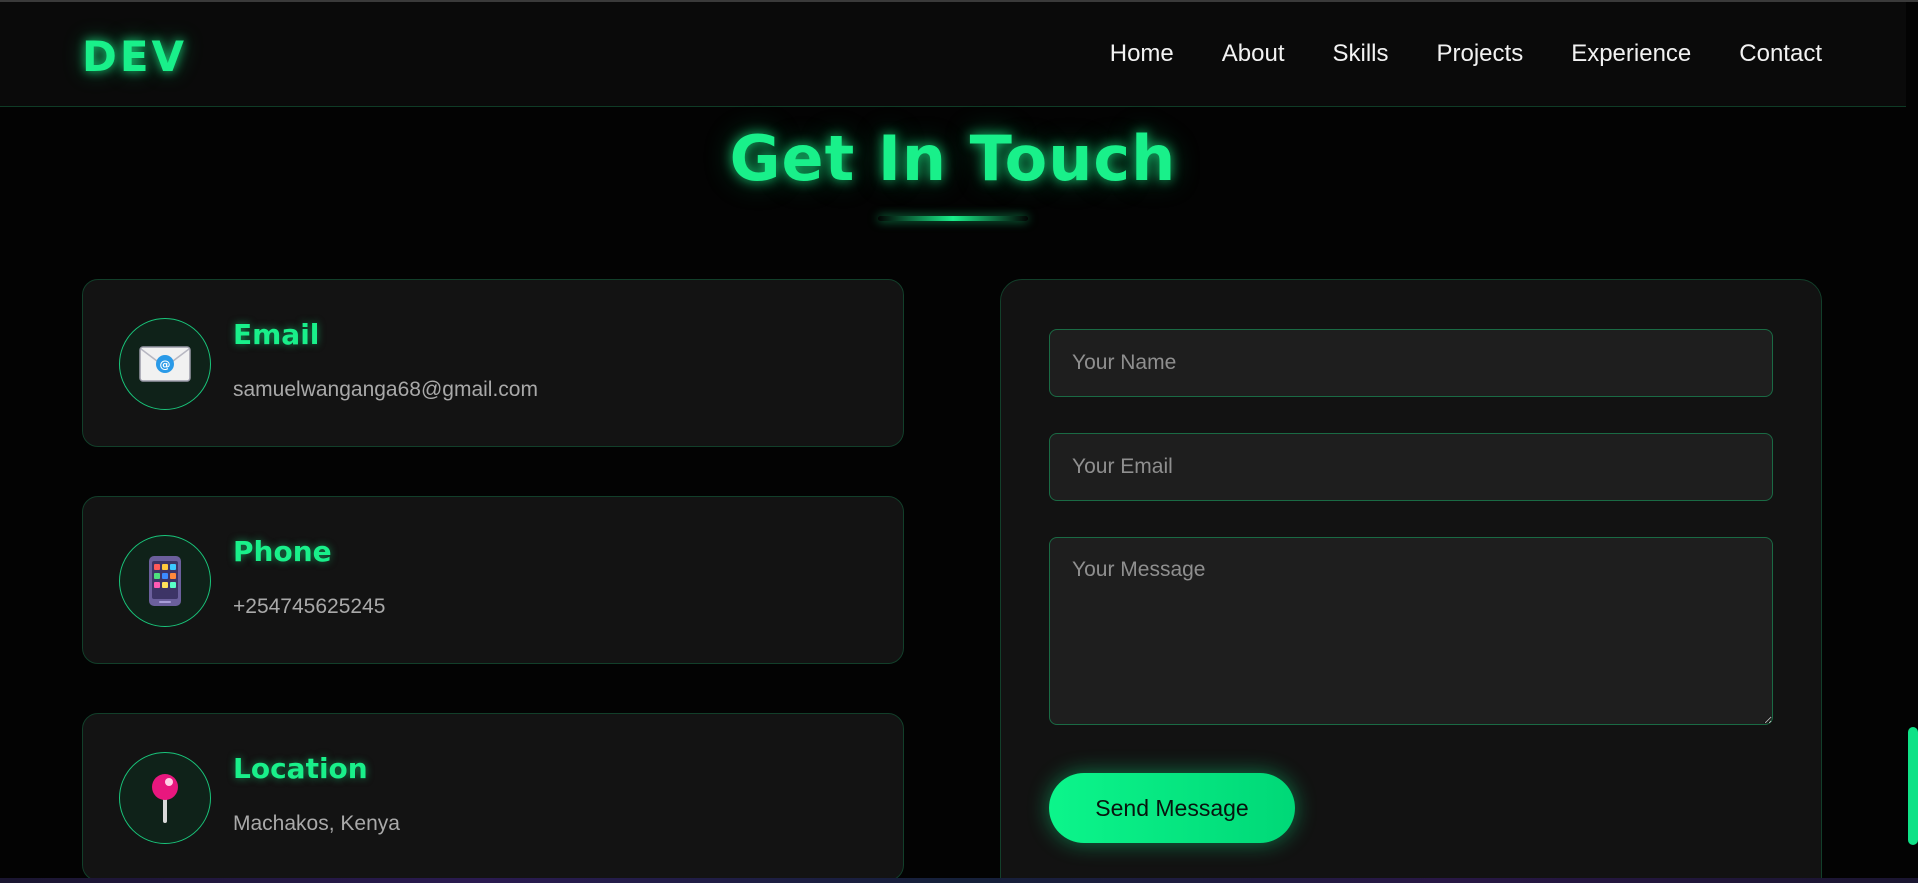 The height and width of the screenshot is (883, 1918). I want to click on nav-link-skills: Skills, so click(1360, 54).